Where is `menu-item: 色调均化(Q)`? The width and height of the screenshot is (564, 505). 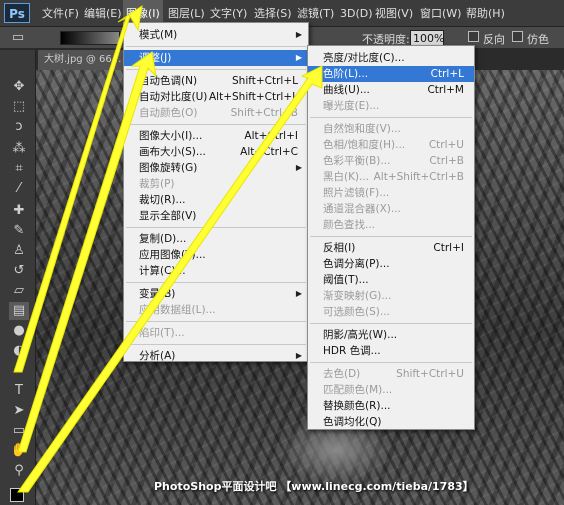
menu-item: 色调均化(Q) is located at coordinates (391, 422).